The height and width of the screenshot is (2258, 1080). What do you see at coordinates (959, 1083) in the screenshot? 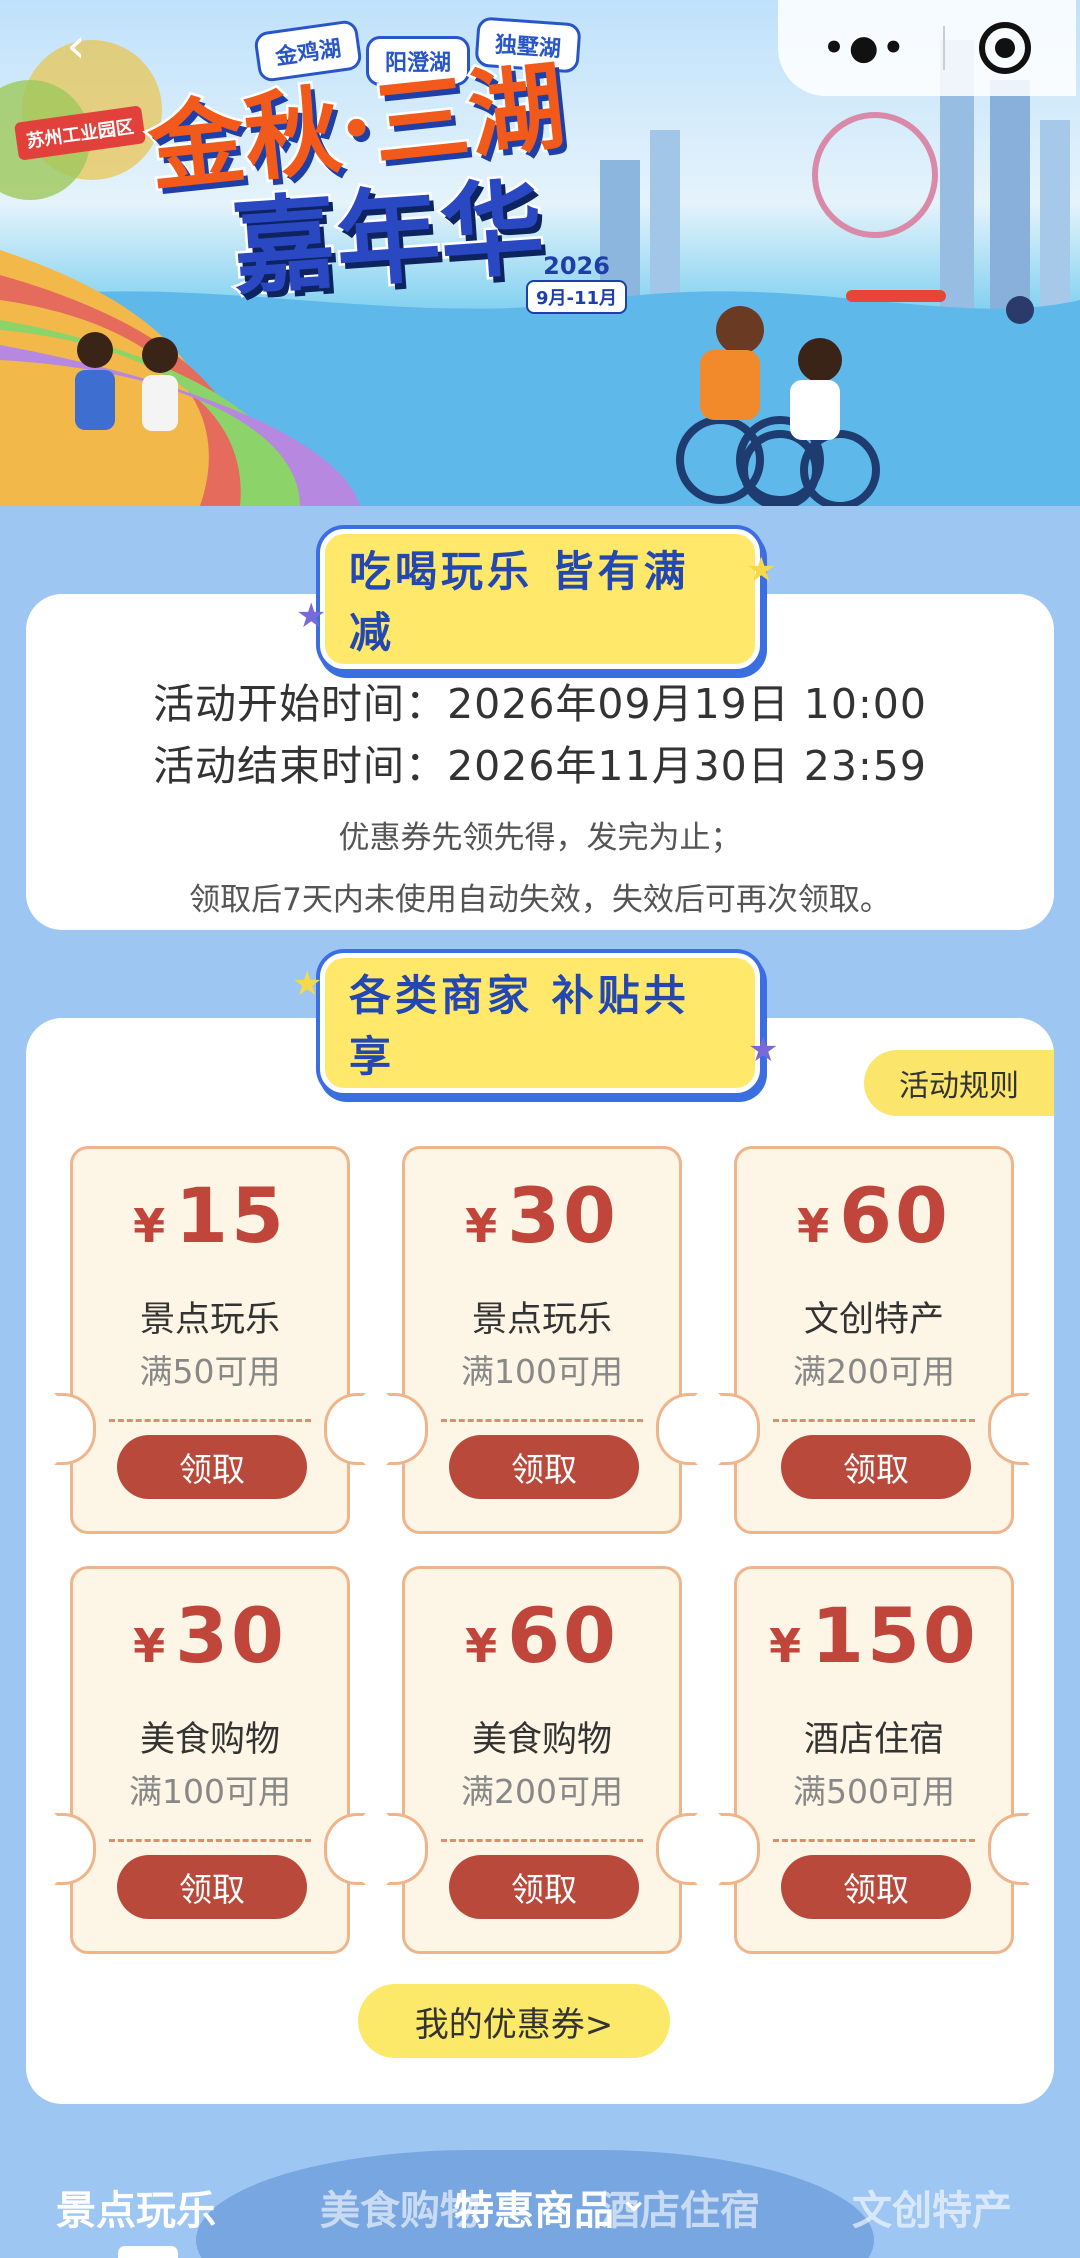
I see `activity-rules-button: 活动规则` at bounding box center [959, 1083].